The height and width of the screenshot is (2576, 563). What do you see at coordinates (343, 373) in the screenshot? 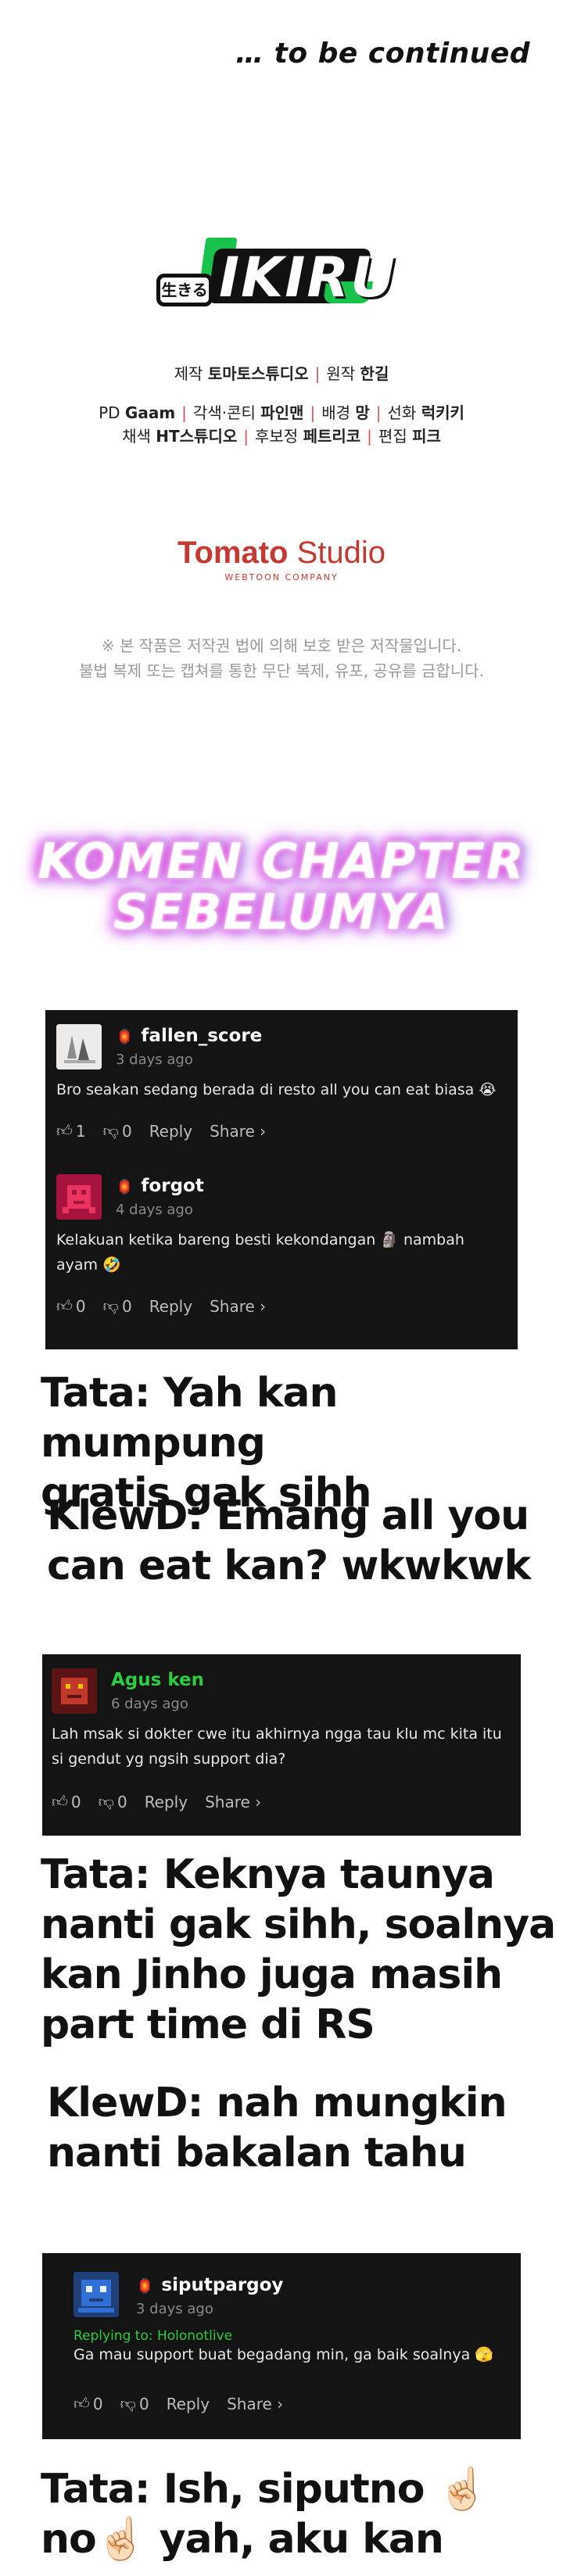
I see `credit-label: 원작` at bounding box center [343, 373].